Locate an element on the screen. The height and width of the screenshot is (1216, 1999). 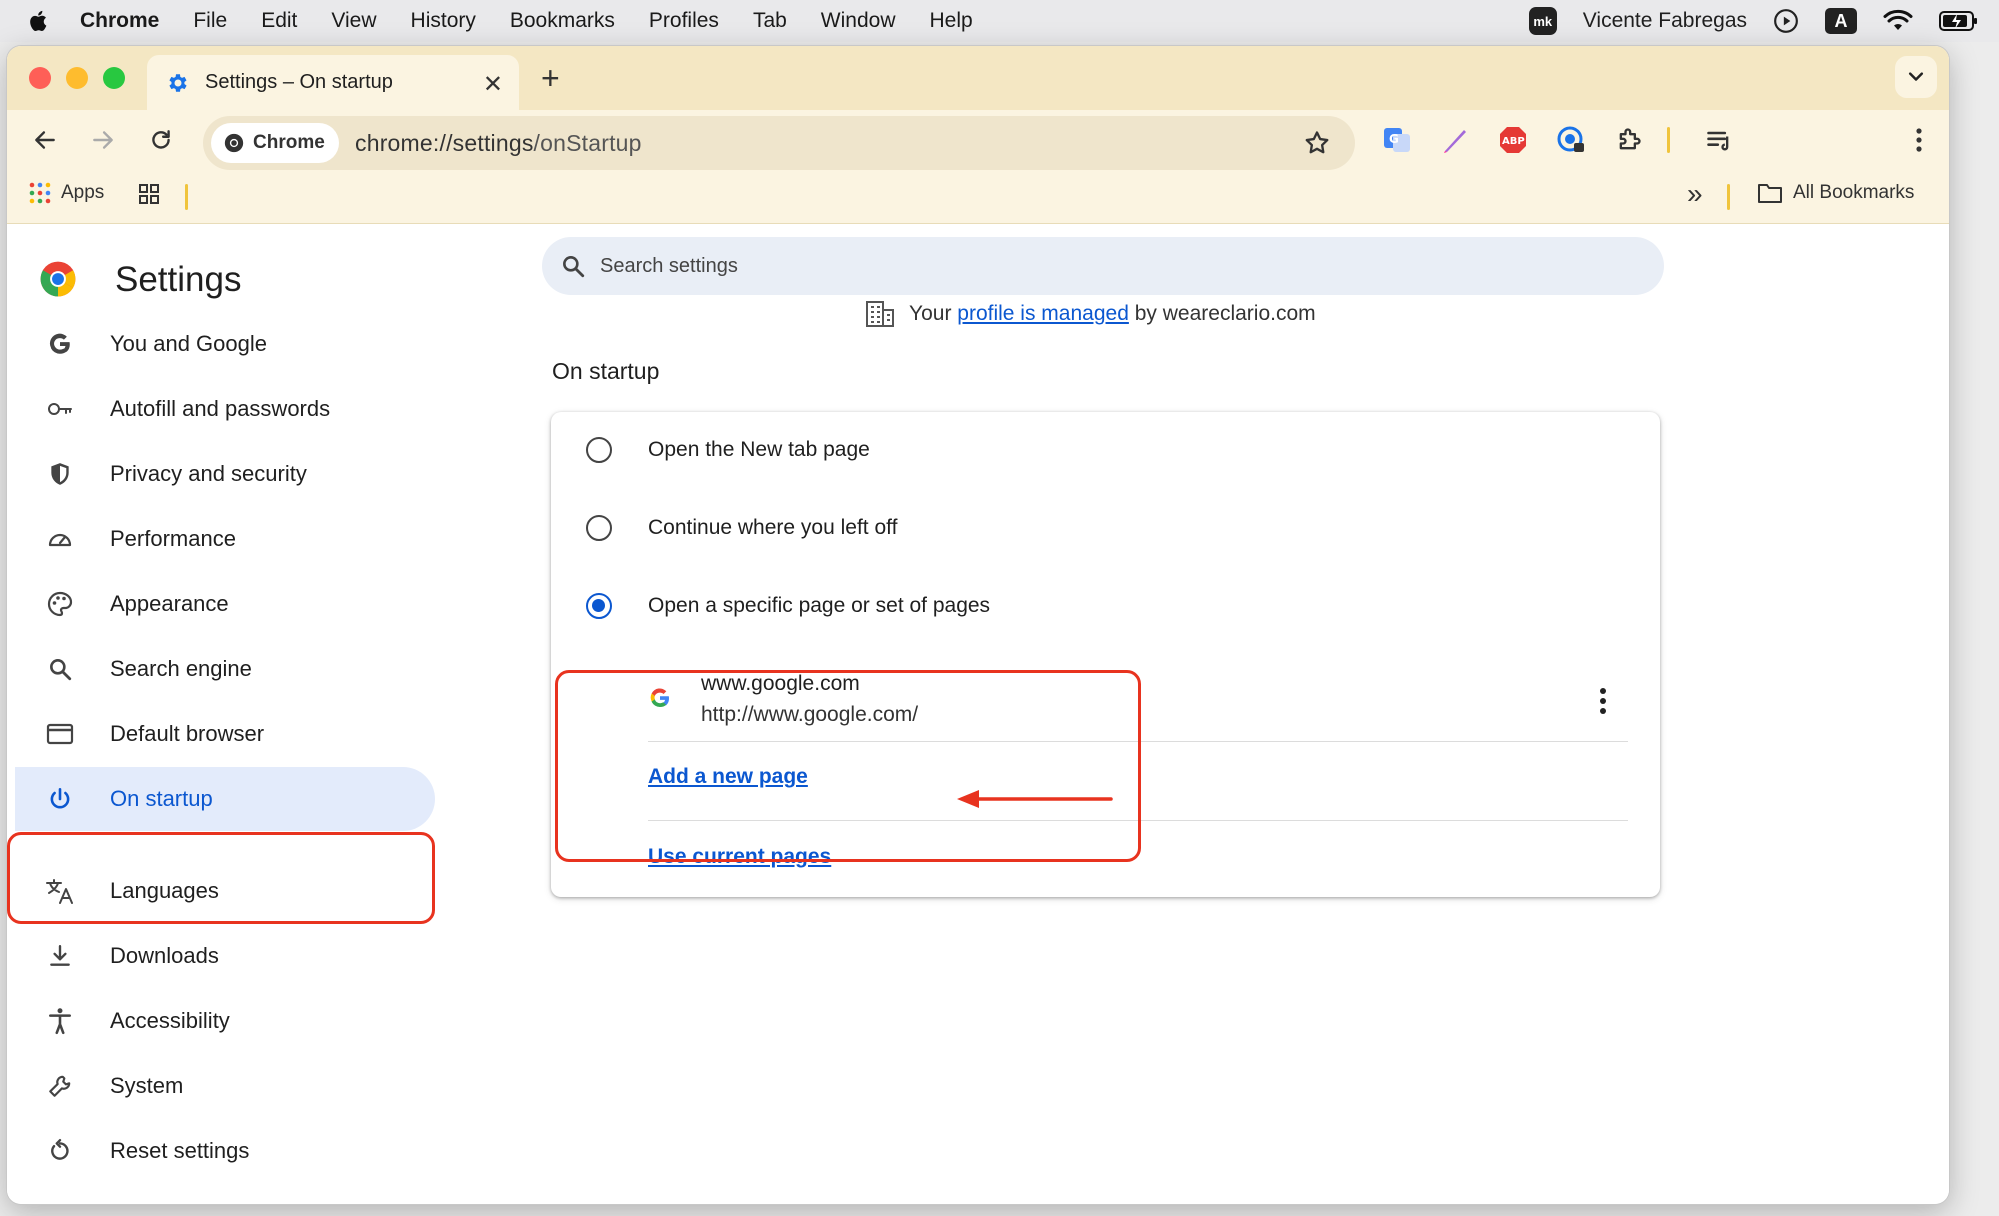
building-icon is located at coordinates (880, 314).